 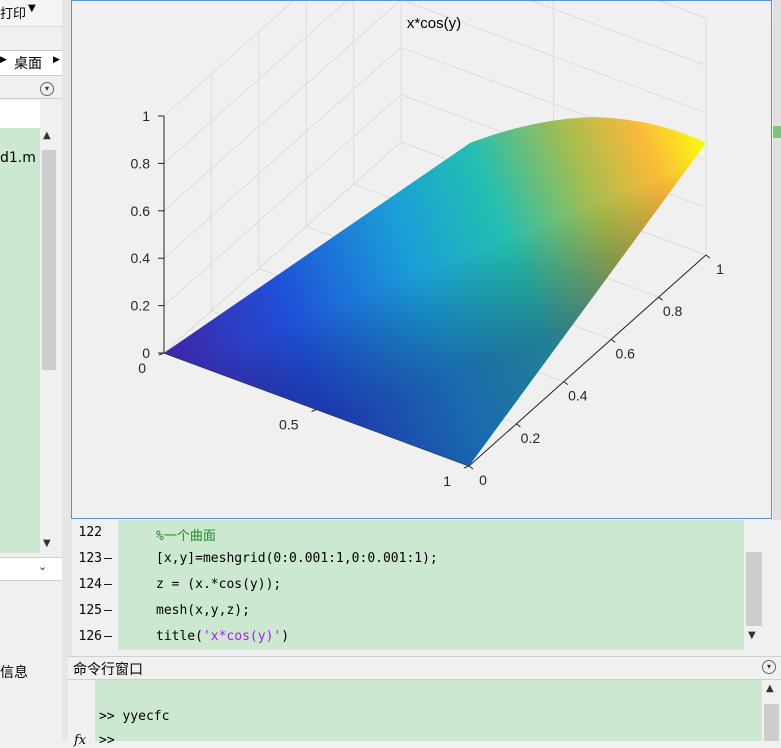 What do you see at coordinates (141, 163) in the screenshot?
I see `z-tick-label: 0.8` at bounding box center [141, 163].